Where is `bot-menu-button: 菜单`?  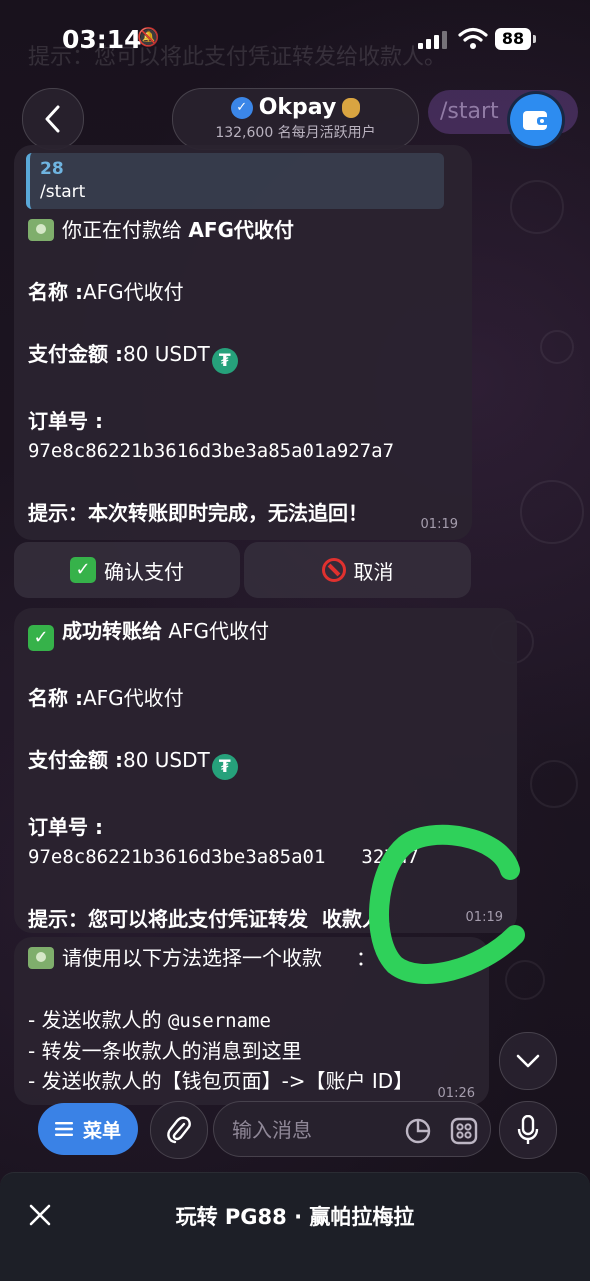
bot-menu-button: 菜单 is located at coordinates (88, 1129).